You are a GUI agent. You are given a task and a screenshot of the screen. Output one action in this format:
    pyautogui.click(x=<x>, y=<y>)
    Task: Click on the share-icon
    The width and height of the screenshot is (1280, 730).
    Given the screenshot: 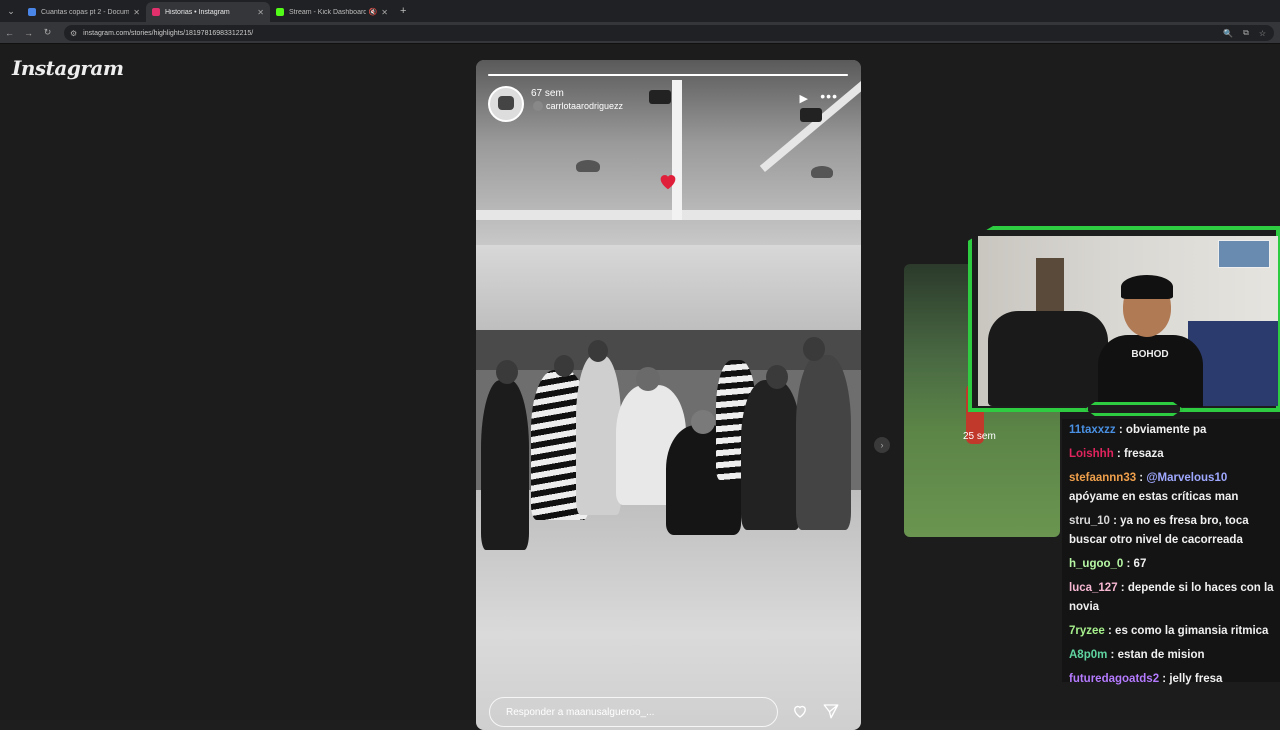 What is the action you would take?
    pyautogui.click(x=831, y=711)
    